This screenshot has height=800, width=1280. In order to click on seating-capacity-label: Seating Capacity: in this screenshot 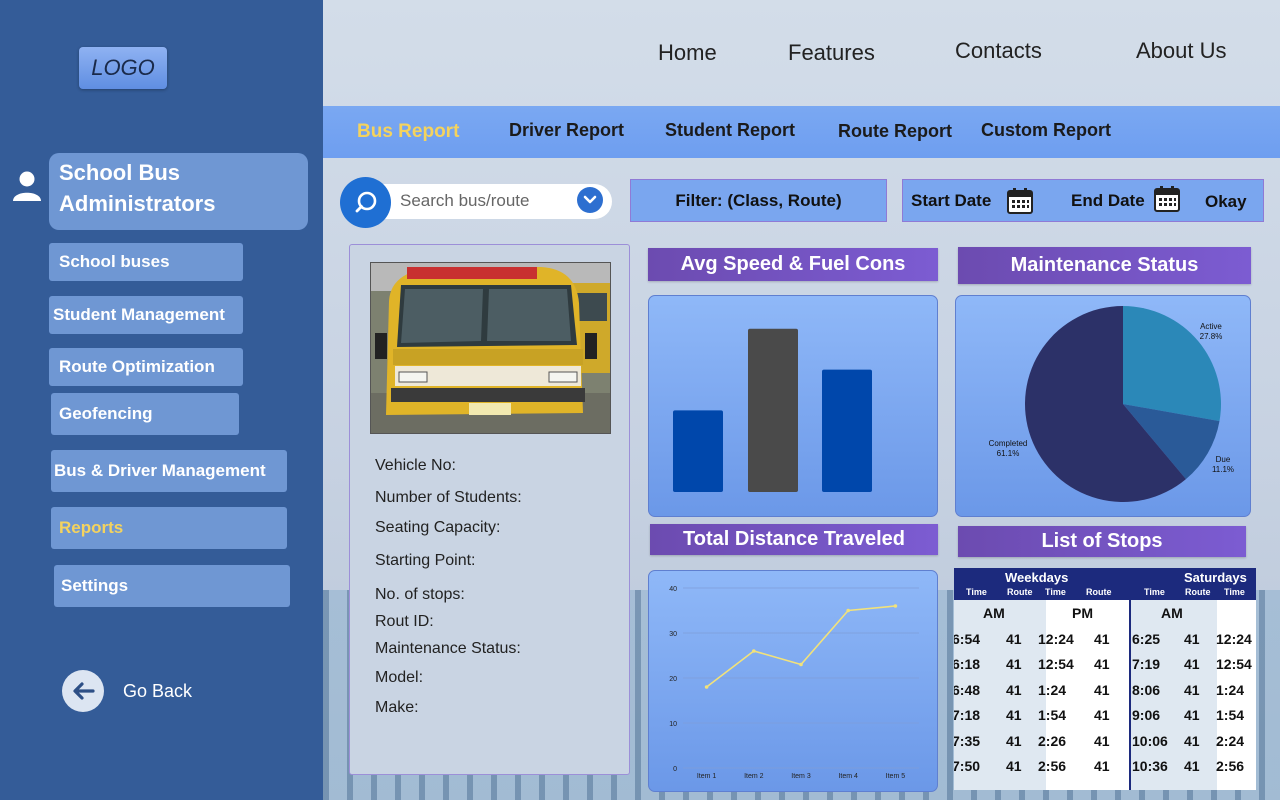, I will do `click(438, 527)`.